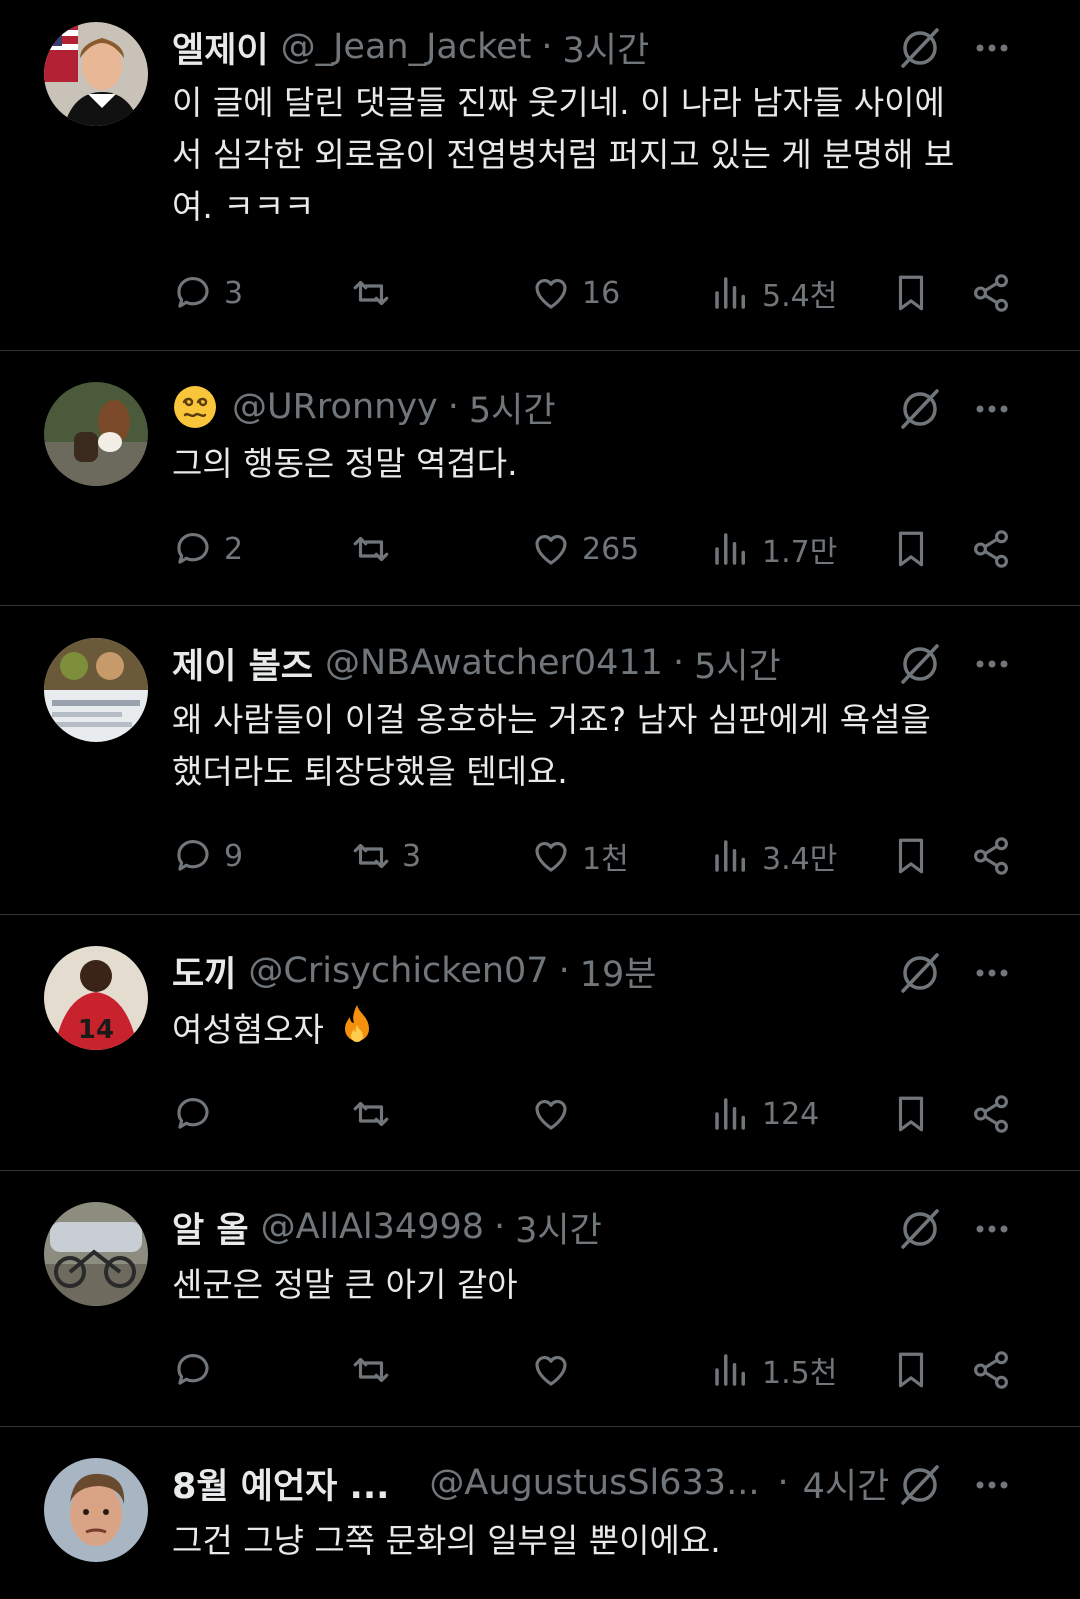 This screenshot has width=1080, height=1599. Describe the element at coordinates (579, 856) in the screenshot. I see `like-button: 1천` at that location.